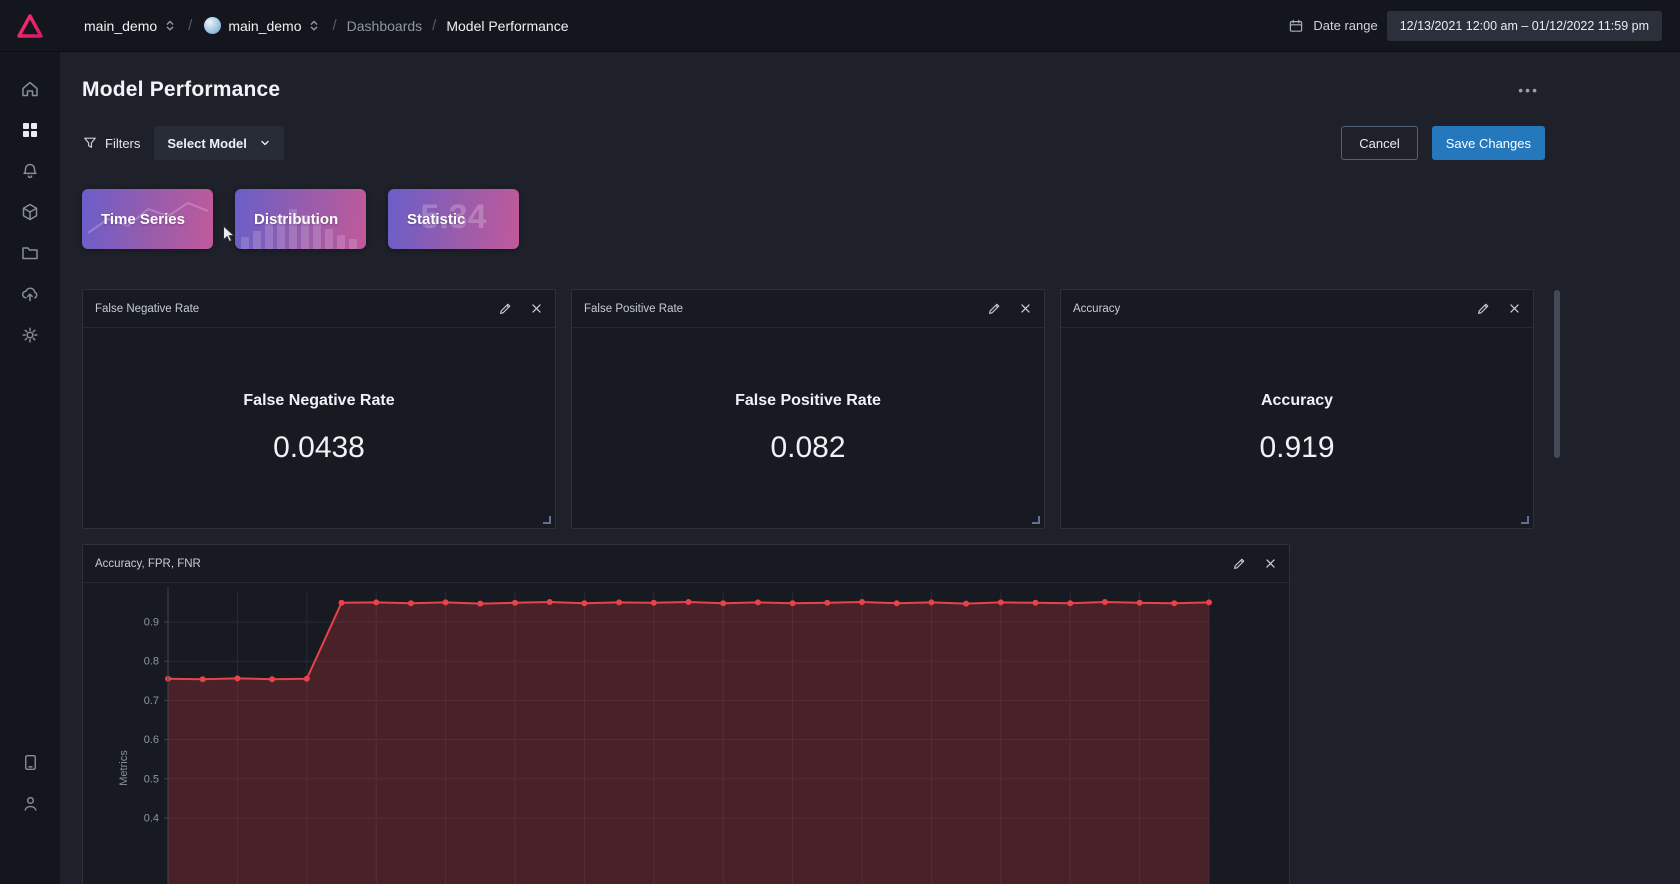  What do you see at coordinates (1557, 374) in the screenshot?
I see `vertical-scrollbar-thumb` at bounding box center [1557, 374].